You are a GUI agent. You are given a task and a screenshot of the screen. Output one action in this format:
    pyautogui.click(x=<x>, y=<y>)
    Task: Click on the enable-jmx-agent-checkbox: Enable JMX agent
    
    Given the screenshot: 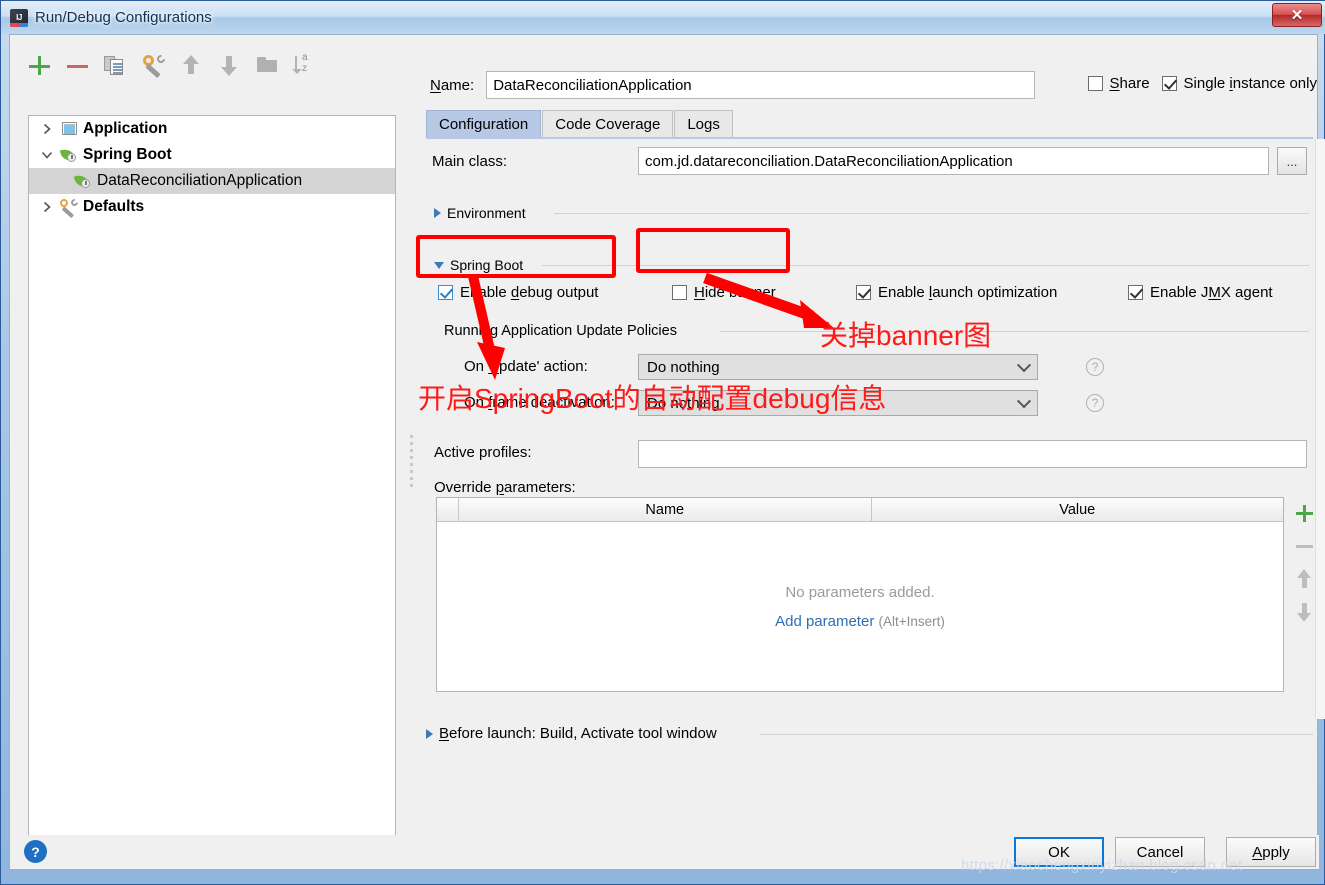 What is the action you would take?
    pyautogui.click(x=1200, y=292)
    